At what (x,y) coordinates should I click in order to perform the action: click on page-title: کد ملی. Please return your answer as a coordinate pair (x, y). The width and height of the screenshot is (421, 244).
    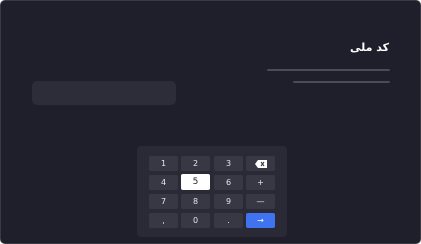
    Looking at the image, I should click on (369, 47).